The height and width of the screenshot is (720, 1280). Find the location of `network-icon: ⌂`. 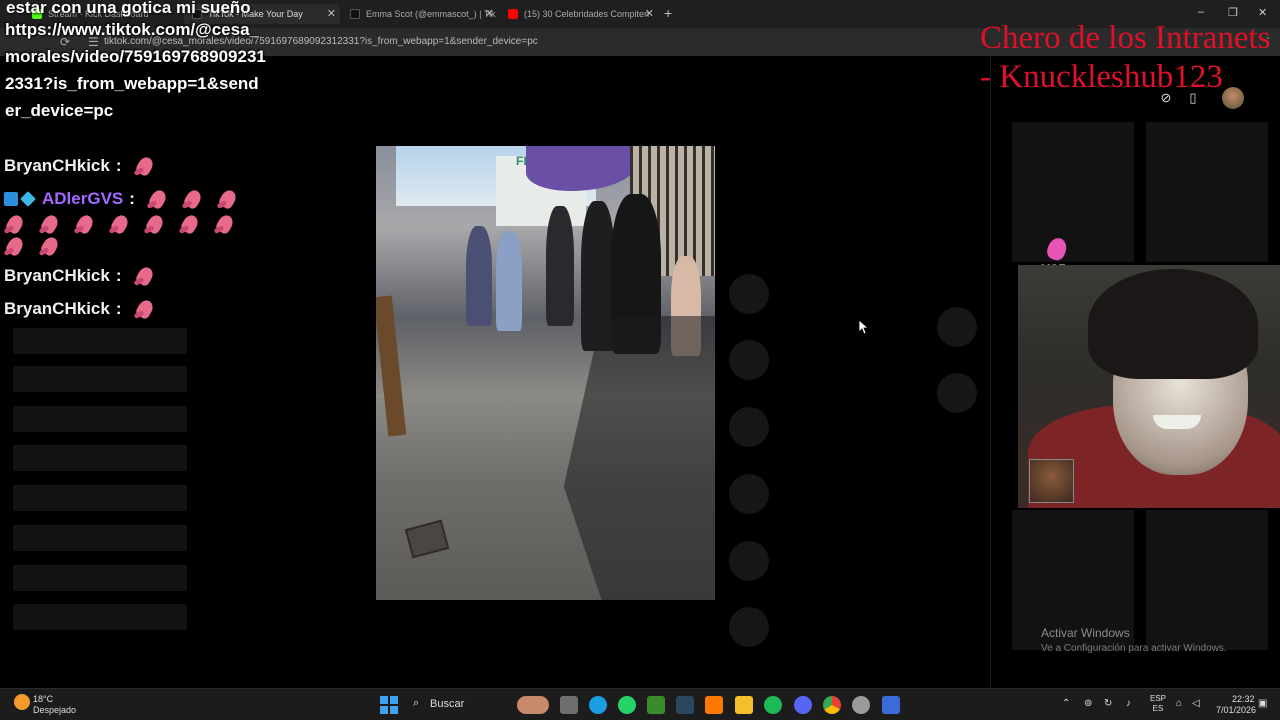

network-icon: ⌂ is located at coordinates (1179, 703).